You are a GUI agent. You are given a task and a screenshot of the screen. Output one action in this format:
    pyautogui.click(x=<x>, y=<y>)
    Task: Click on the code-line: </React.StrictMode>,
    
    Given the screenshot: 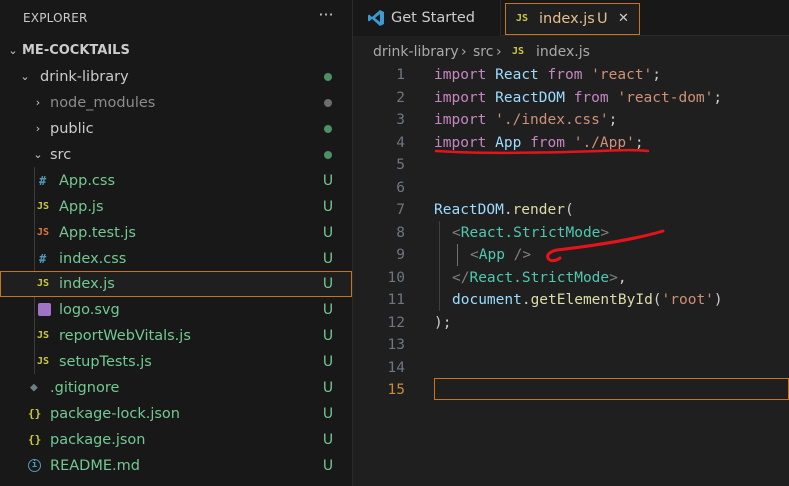 What is the action you would take?
    pyautogui.click(x=539, y=278)
    